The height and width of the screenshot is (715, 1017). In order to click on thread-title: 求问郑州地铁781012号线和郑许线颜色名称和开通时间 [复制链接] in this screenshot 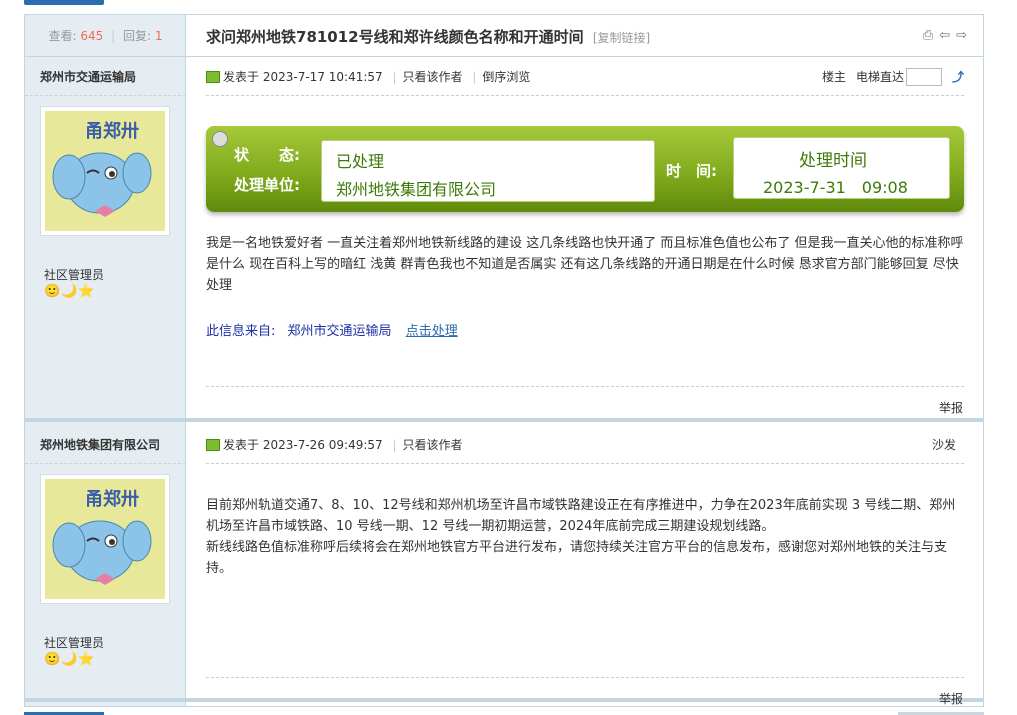, I will do `click(428, 36)`.